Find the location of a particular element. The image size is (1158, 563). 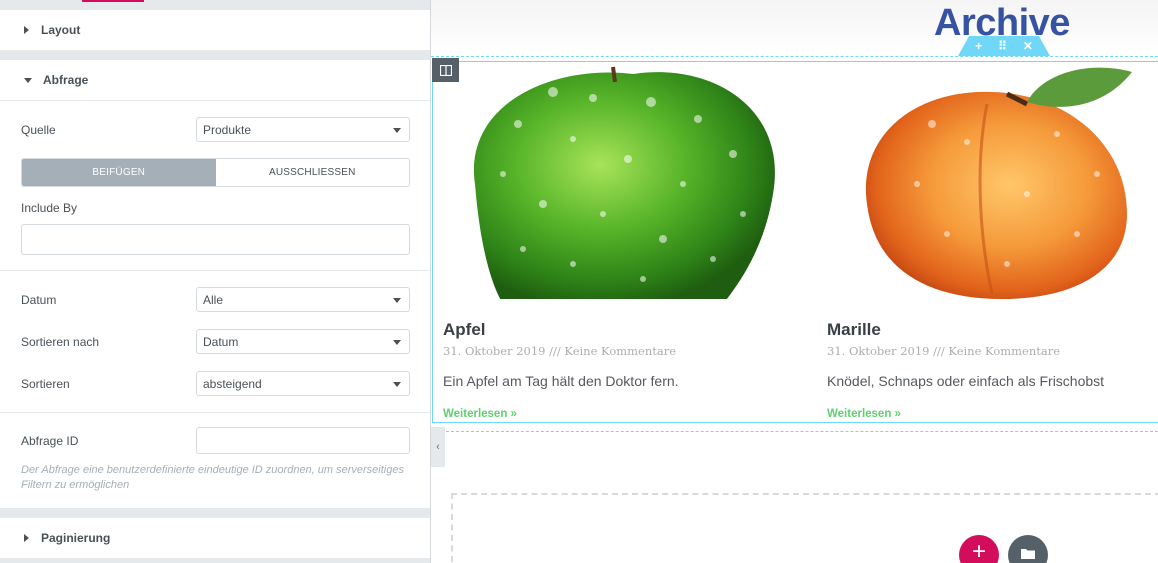

apricot-image is located at coordinates (992, 181).